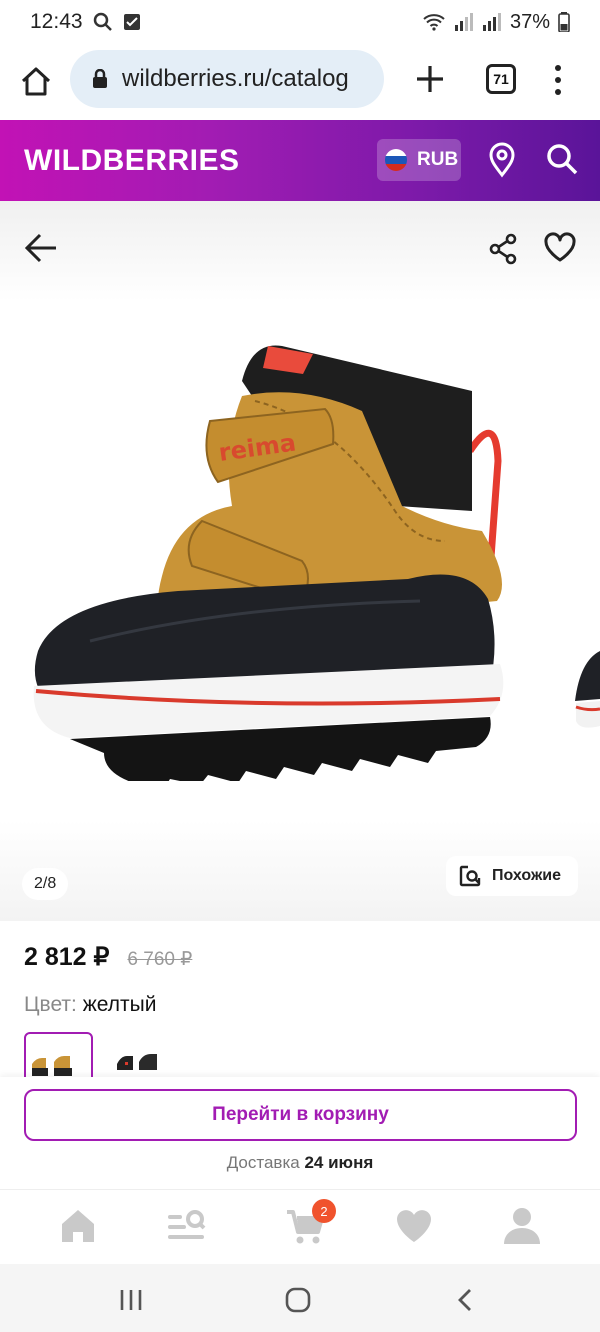 Image resolution: width=600 pixels, height=1332 pixels. I want to click on browser-toolbar: wildberries.ru/catalog 71, so click(300, 82).